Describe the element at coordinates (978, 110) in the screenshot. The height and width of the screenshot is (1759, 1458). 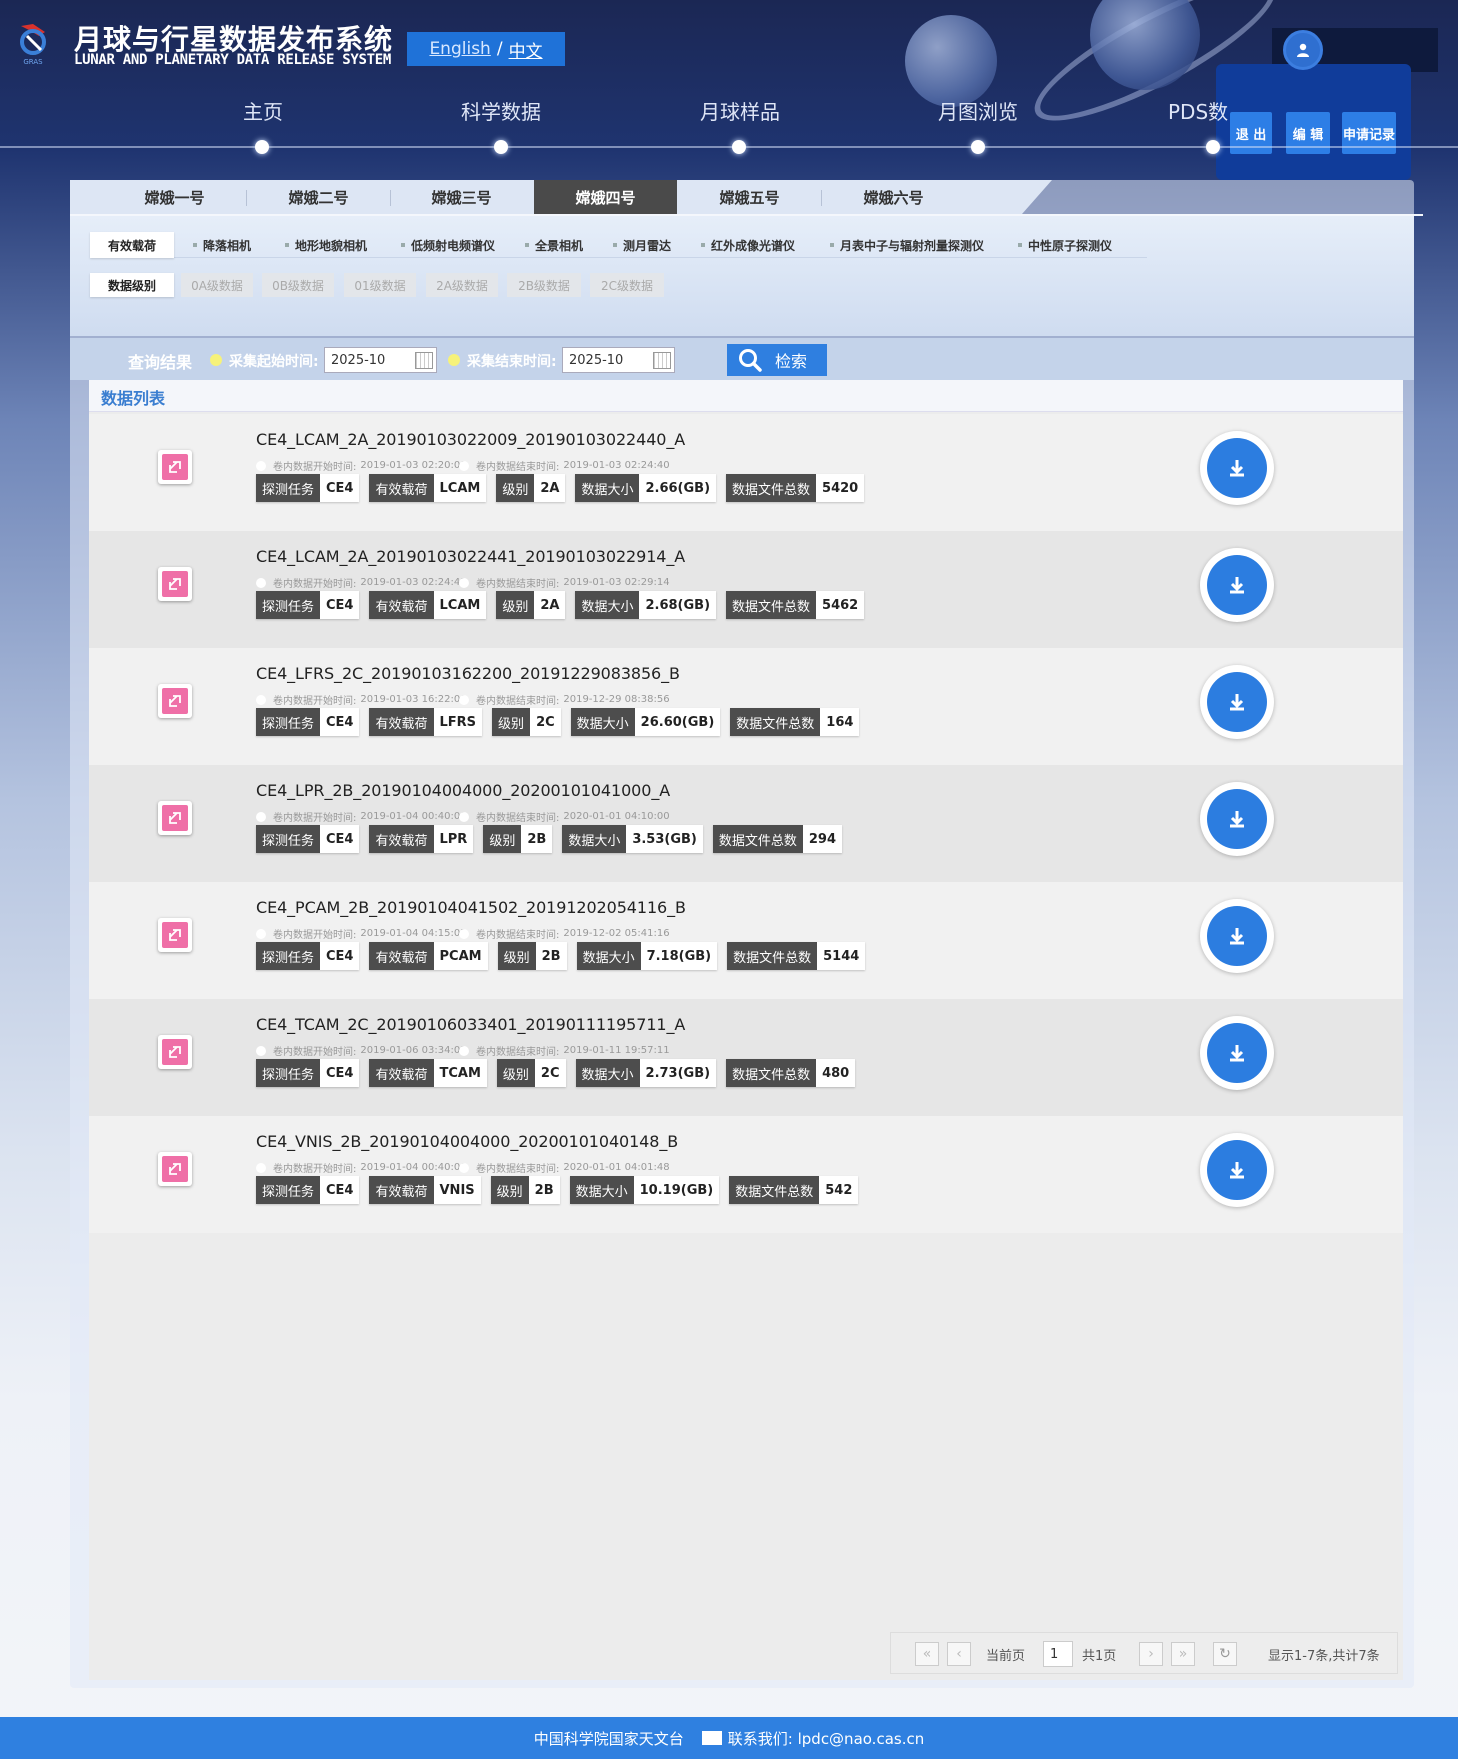
I see `nav-lunar-map: 月图浏览` at that location.